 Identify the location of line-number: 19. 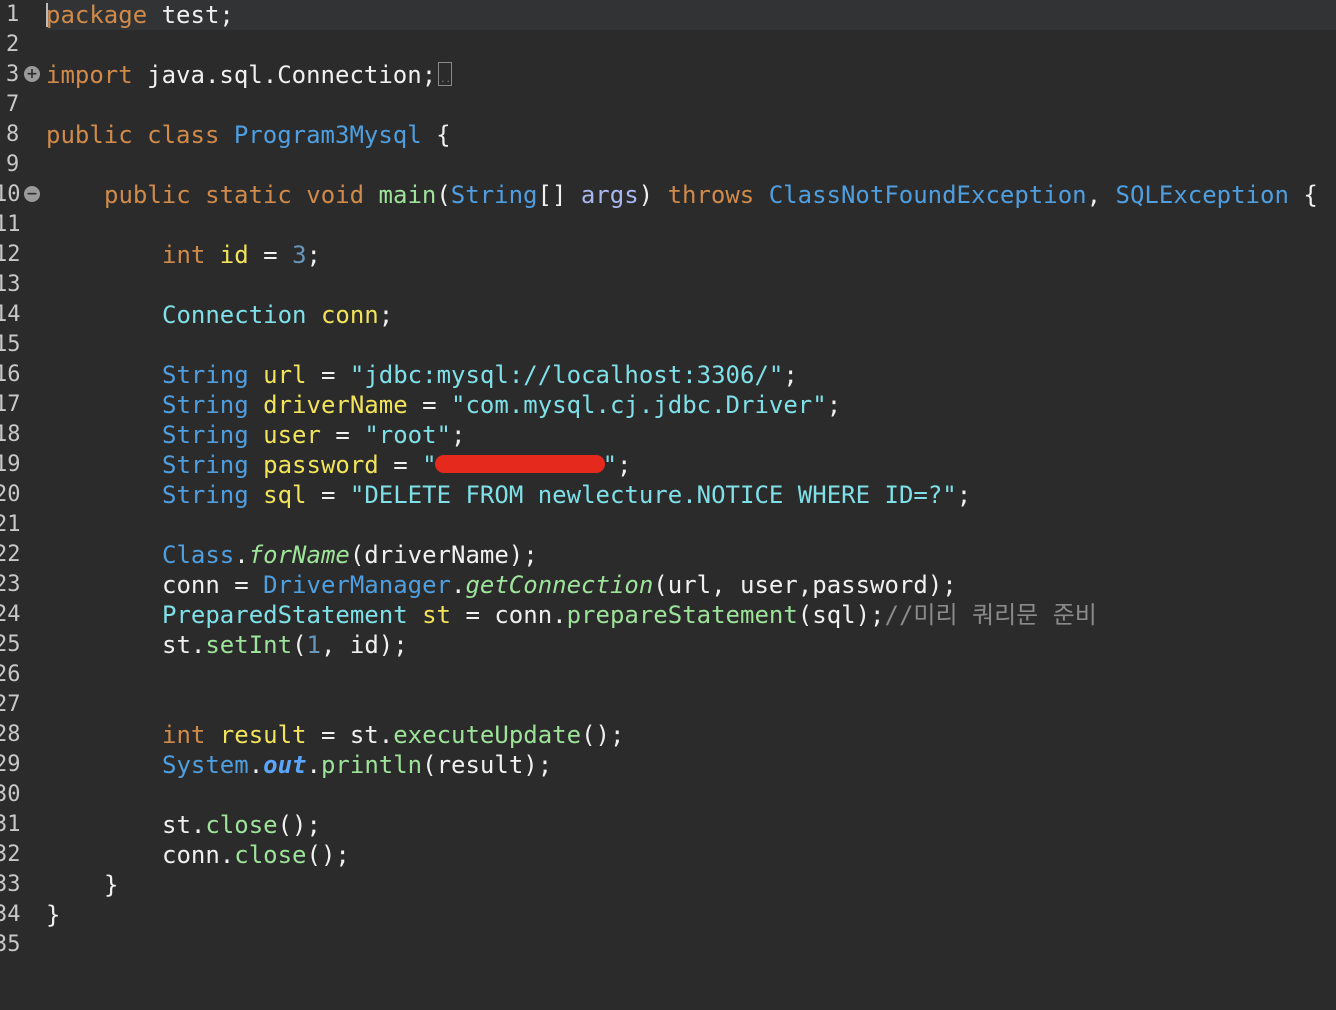
(10, 464).